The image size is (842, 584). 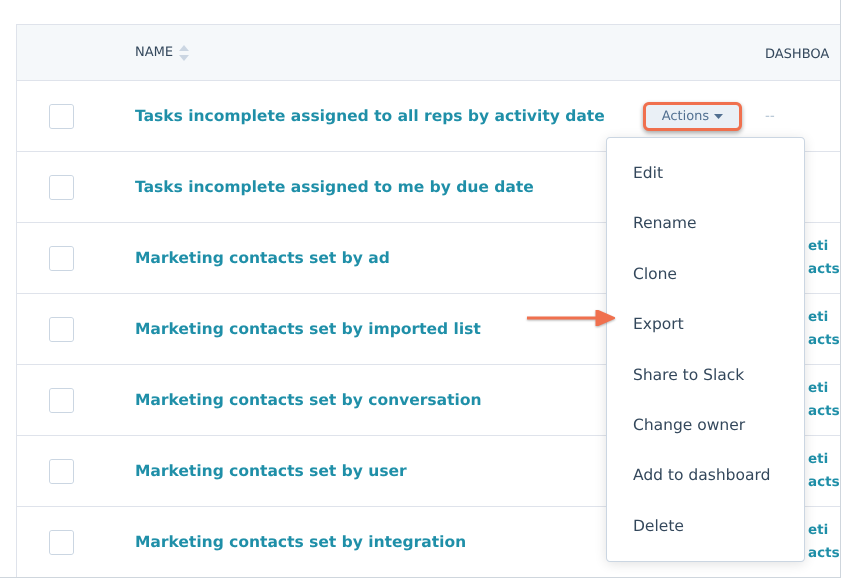 What do you see at coordinates (705, 375) in the screenshot?
I see `menu-item: Share to Slack` at bounding box center [705, 375].